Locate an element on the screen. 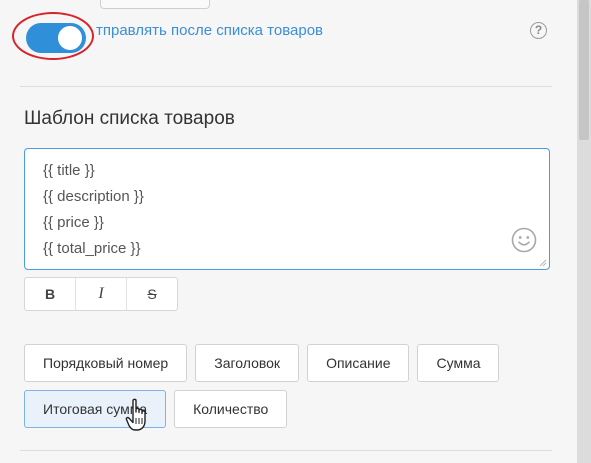 The height and width of the screenshot is (463, 591). send-after-list-label: тправлять после списка товаров is located at coordinates (209, 30).